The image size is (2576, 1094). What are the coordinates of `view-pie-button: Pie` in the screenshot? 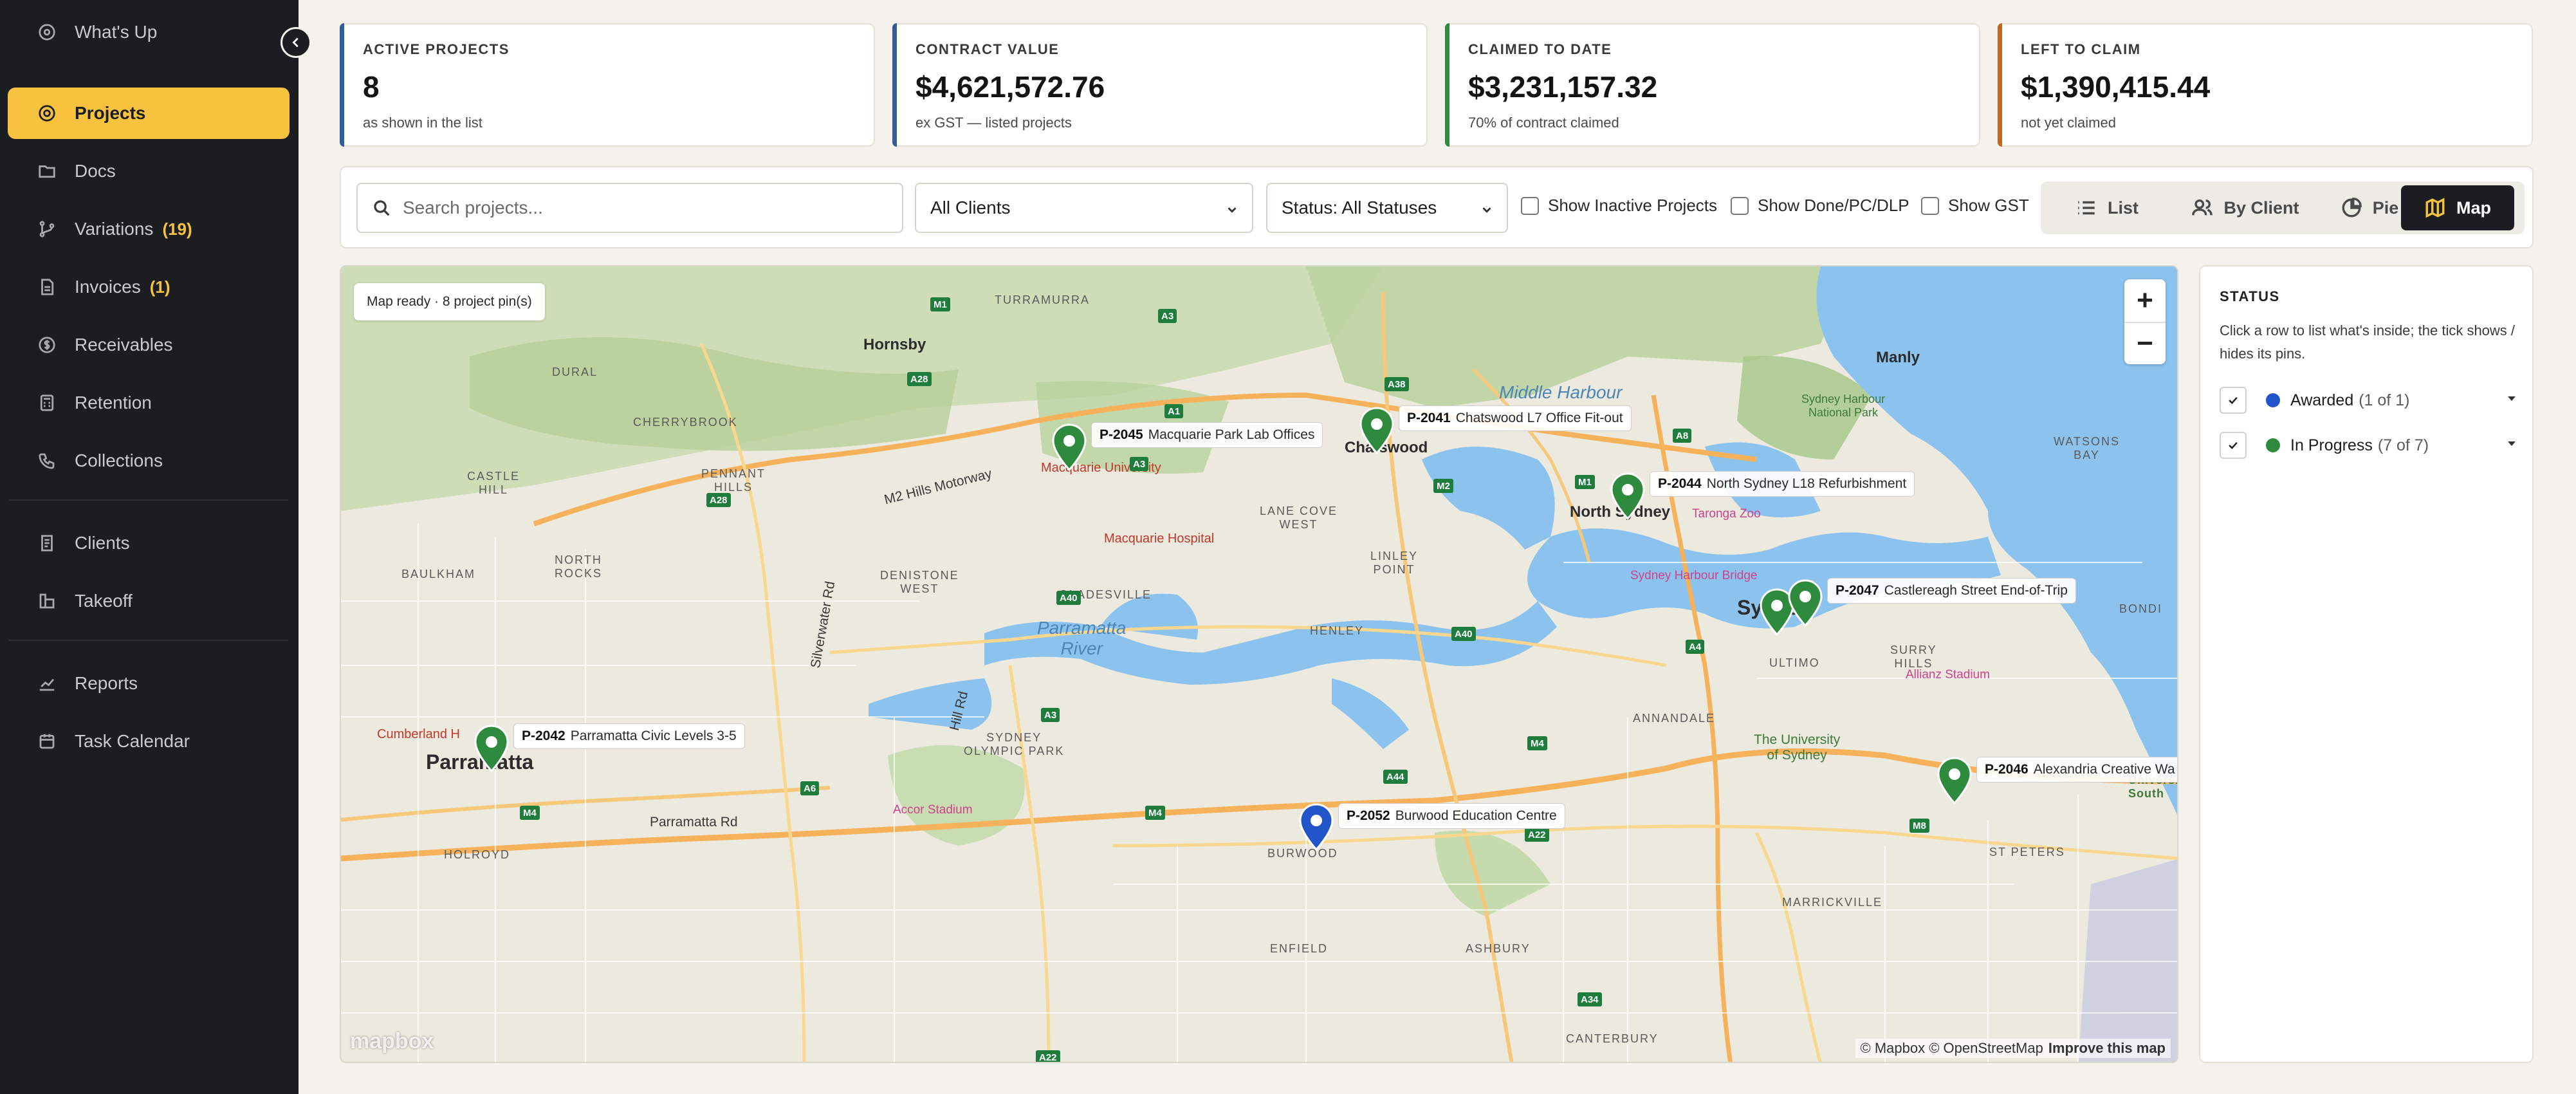 It's located at (2369, 207).